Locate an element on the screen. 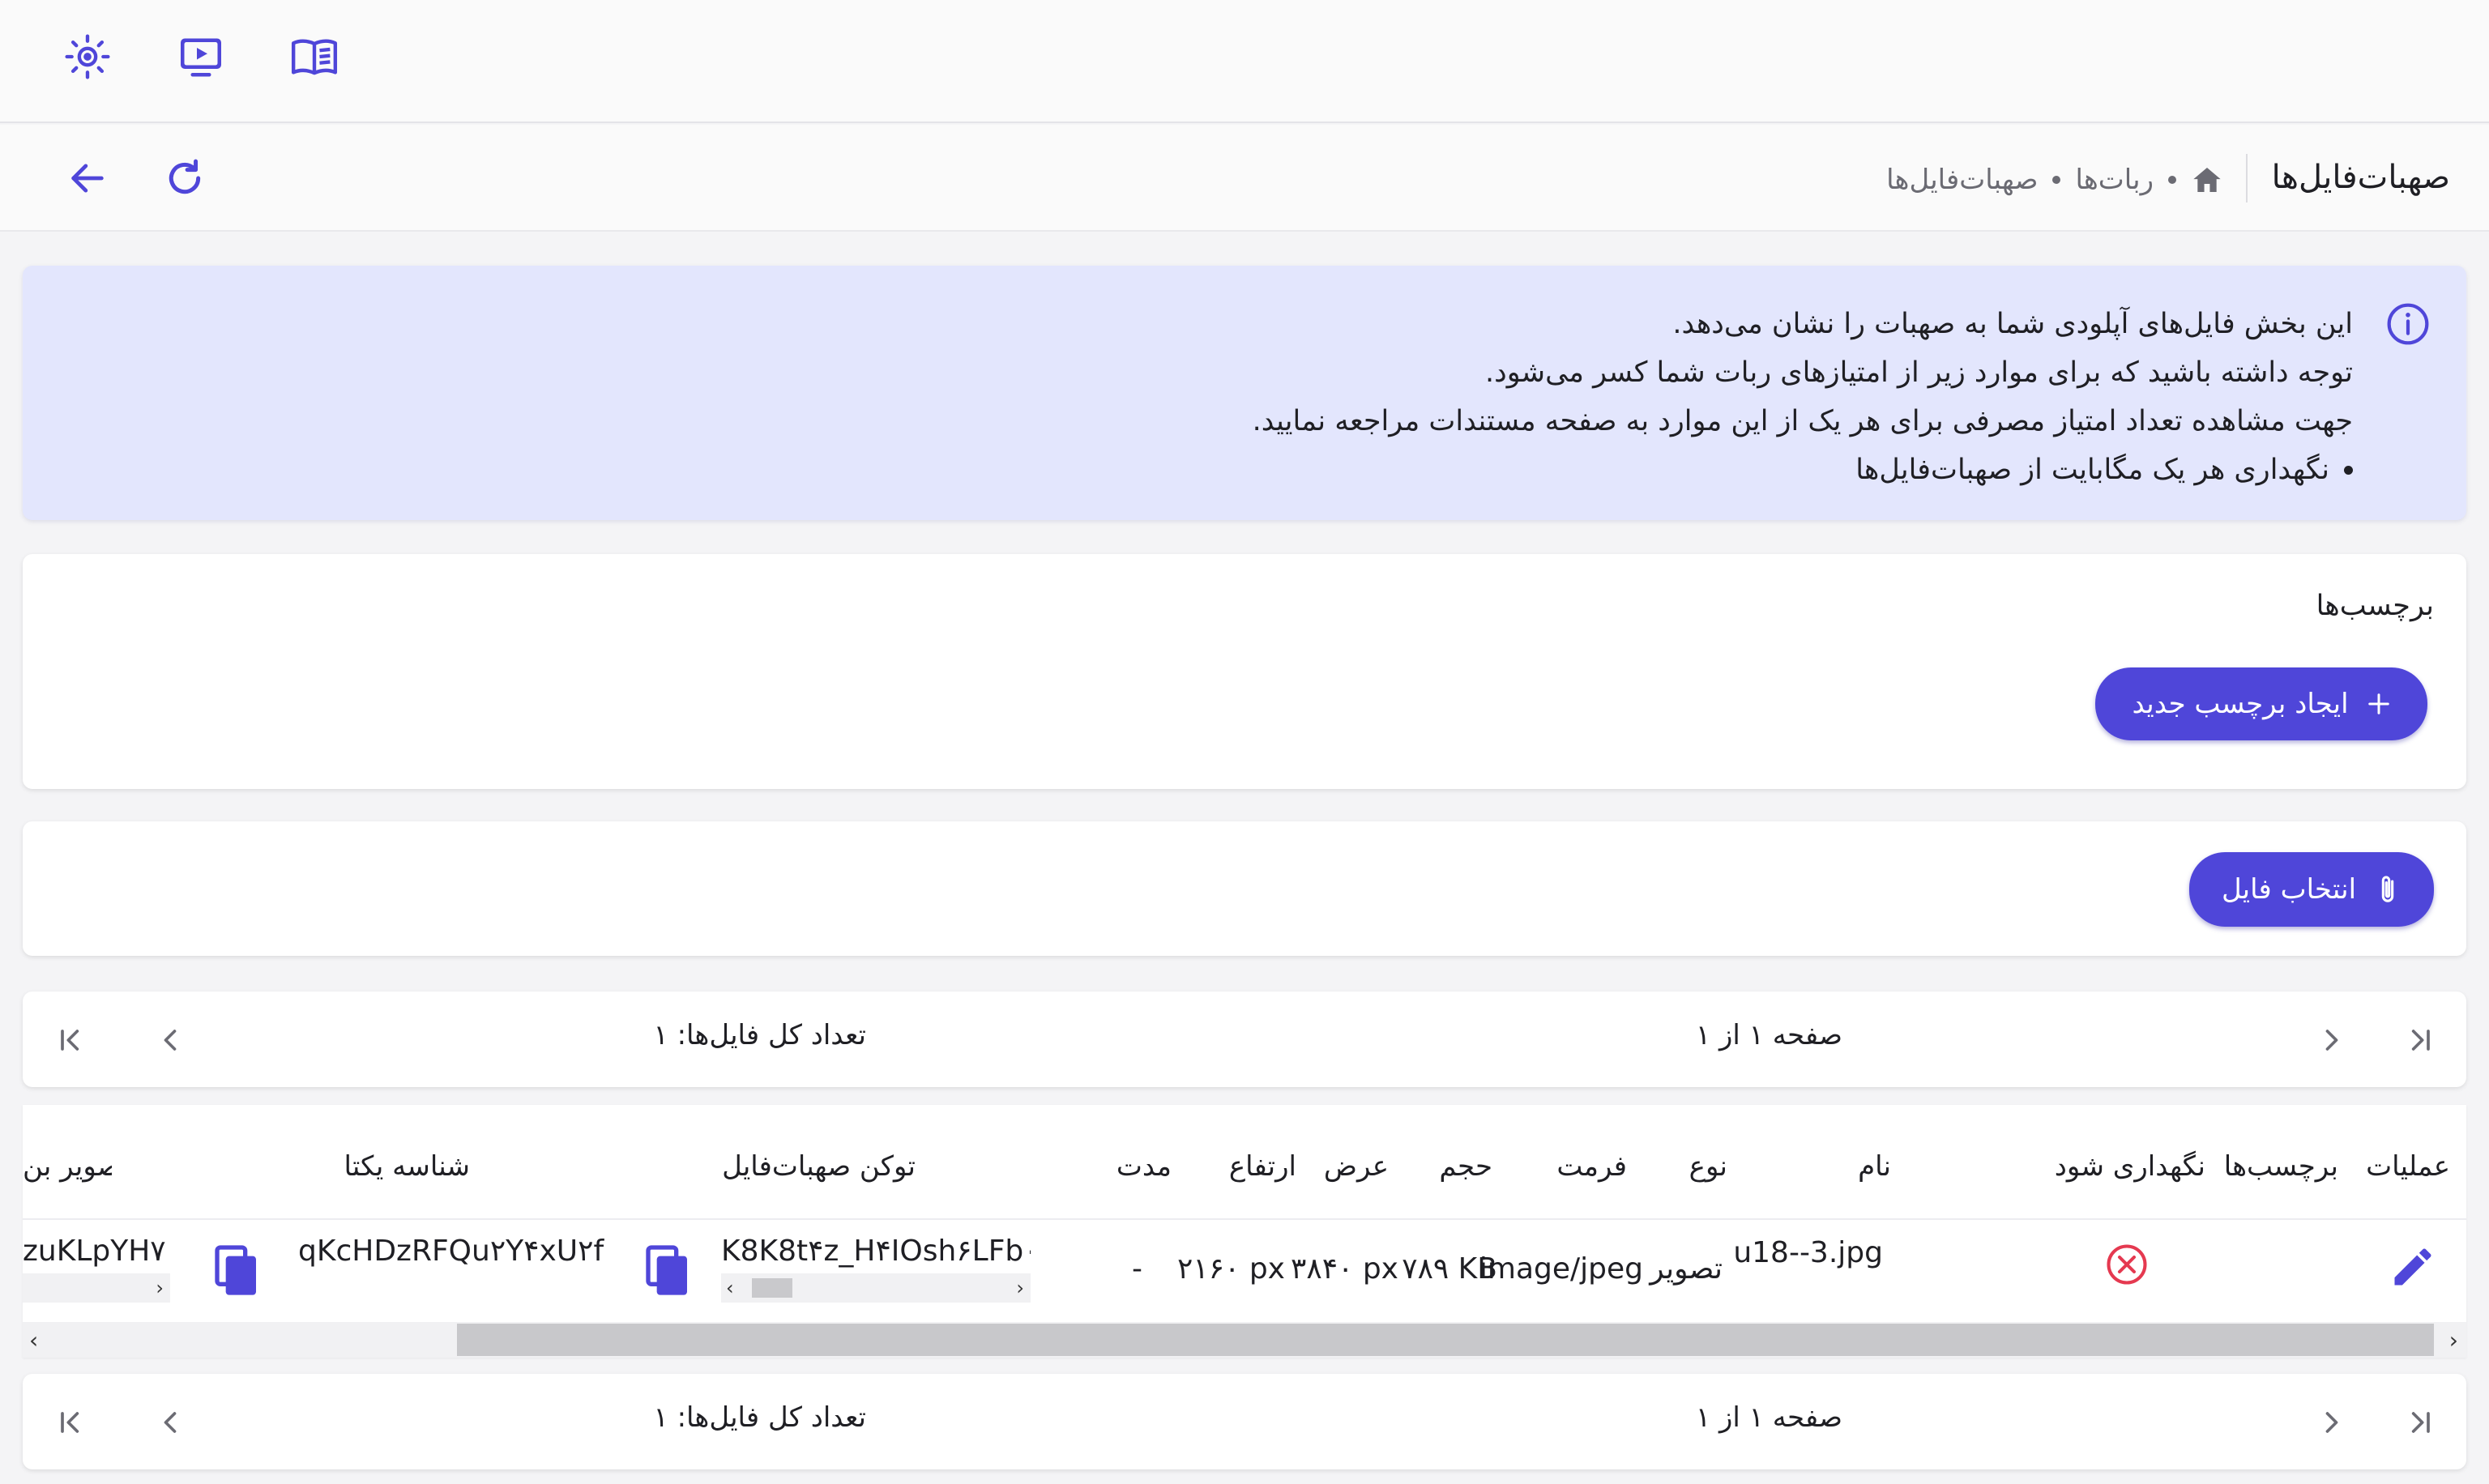 This screenshot has height=1484, width=2489. info-bullet-text: نگهداری هر یک مگابایت از صهبات‌فایل‌ها is located at coordinates (2092, 470).